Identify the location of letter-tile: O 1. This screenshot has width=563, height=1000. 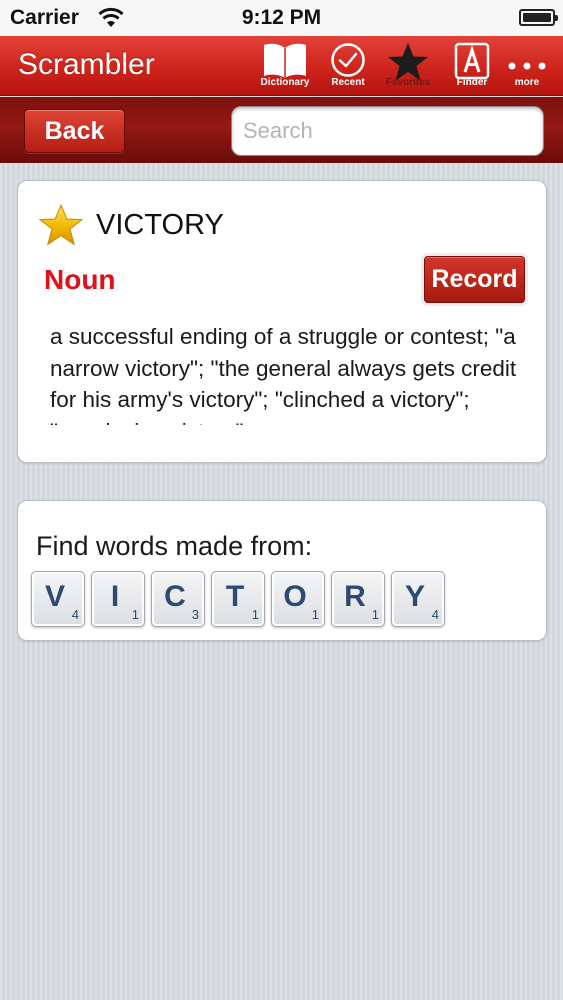
(298, 599).